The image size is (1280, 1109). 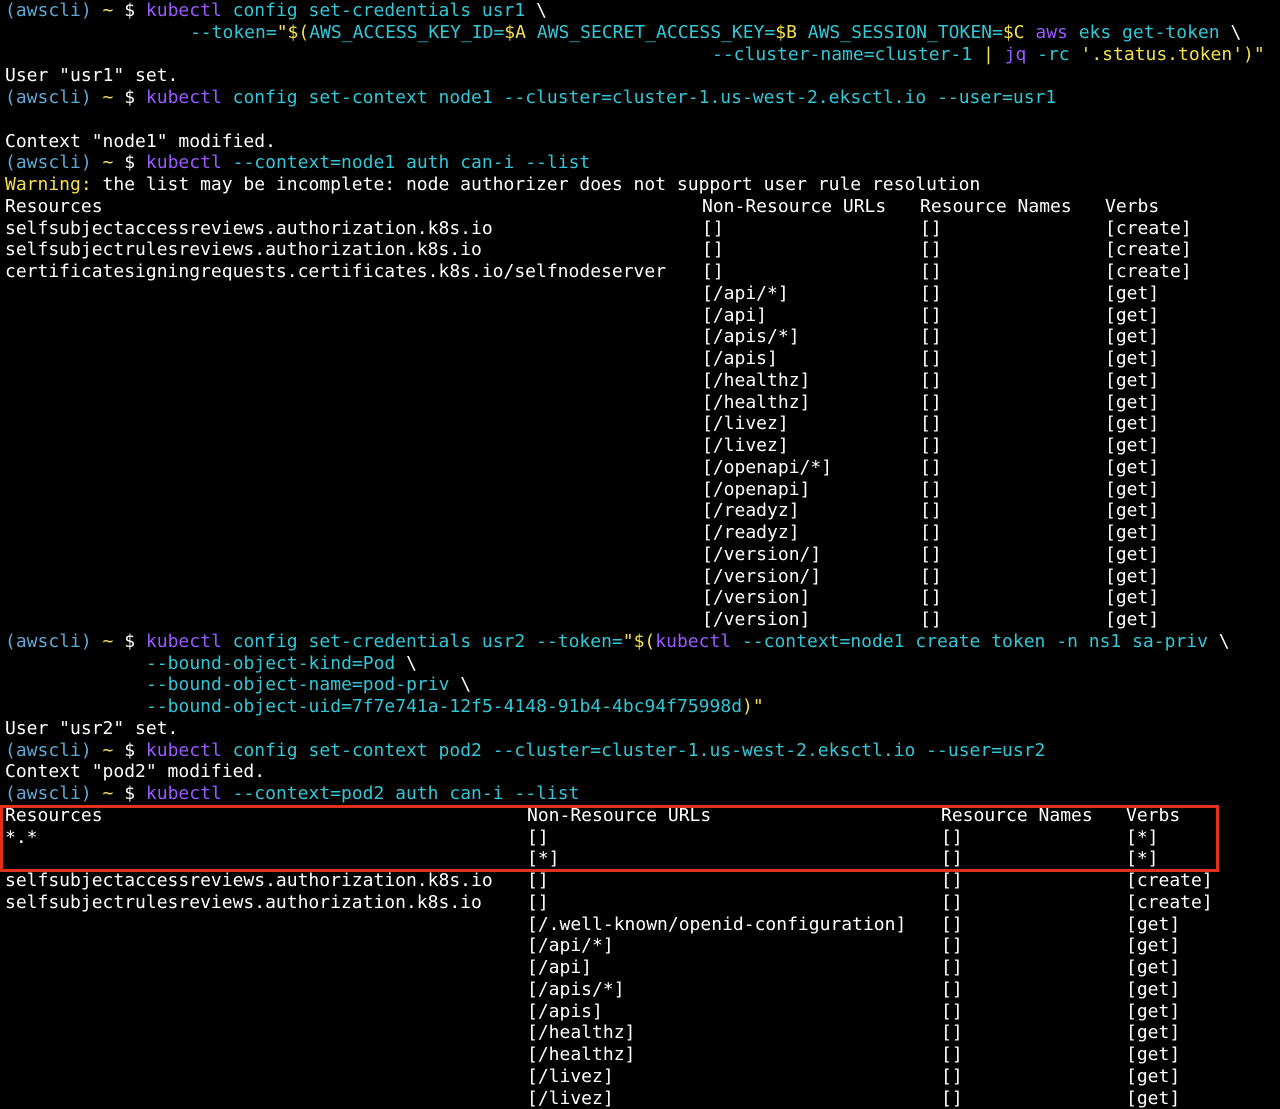 What do you see at coordinates (303, 684) in the screenshot?
I see `token: --bound-object-name=pod-priv` at bounding box center [303, 684].